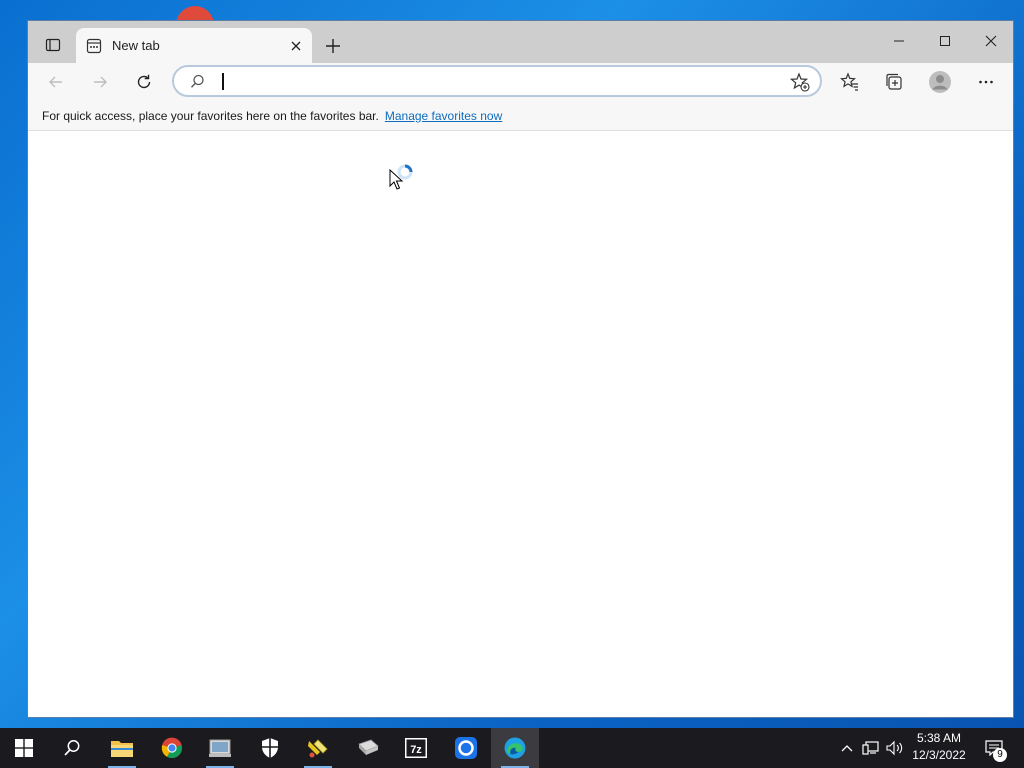  I want to click on minimize-button, so click(899, 41).